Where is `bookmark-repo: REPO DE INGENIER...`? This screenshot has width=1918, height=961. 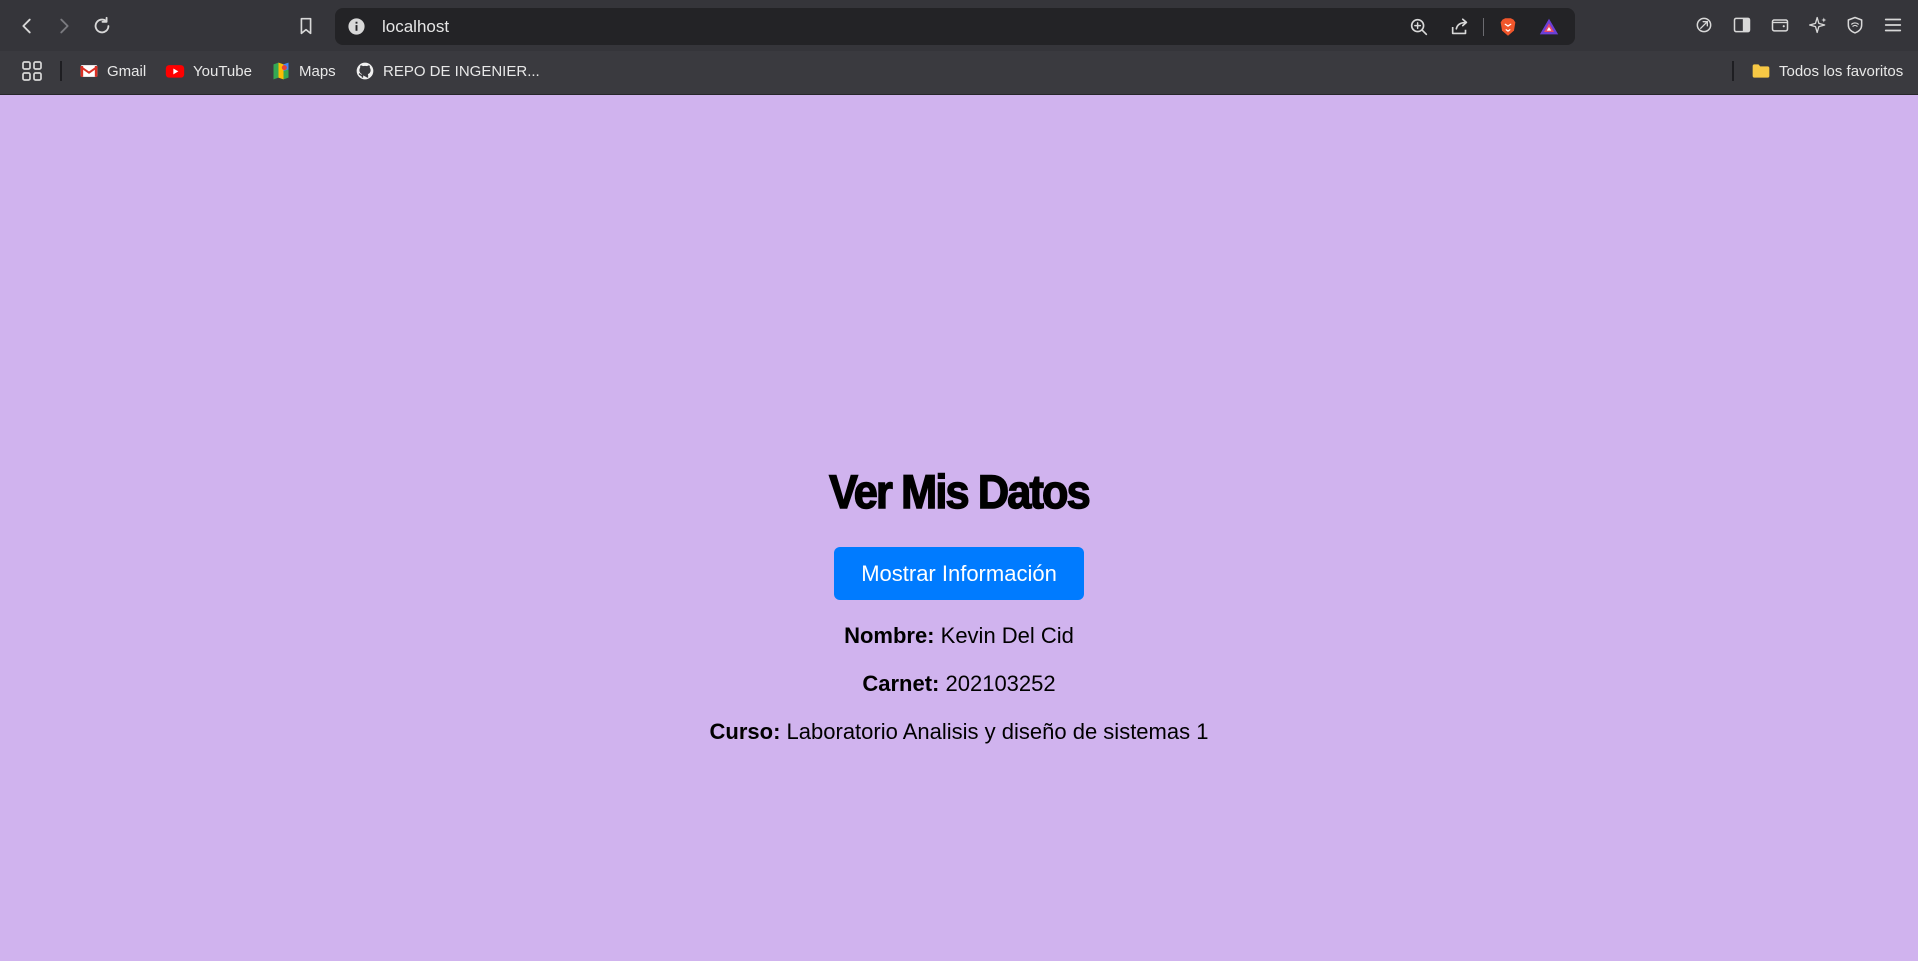 bookmark-repo: REPO DE INGENIER... is located at coordinates (447, 71).